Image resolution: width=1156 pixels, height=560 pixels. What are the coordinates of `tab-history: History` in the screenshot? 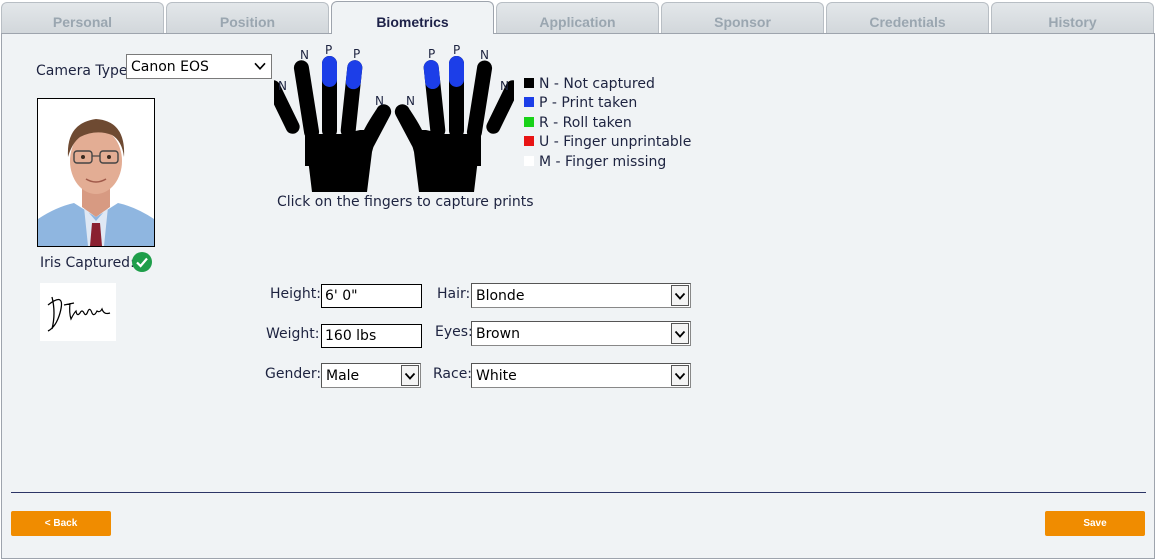 It's located at (1072, 17).